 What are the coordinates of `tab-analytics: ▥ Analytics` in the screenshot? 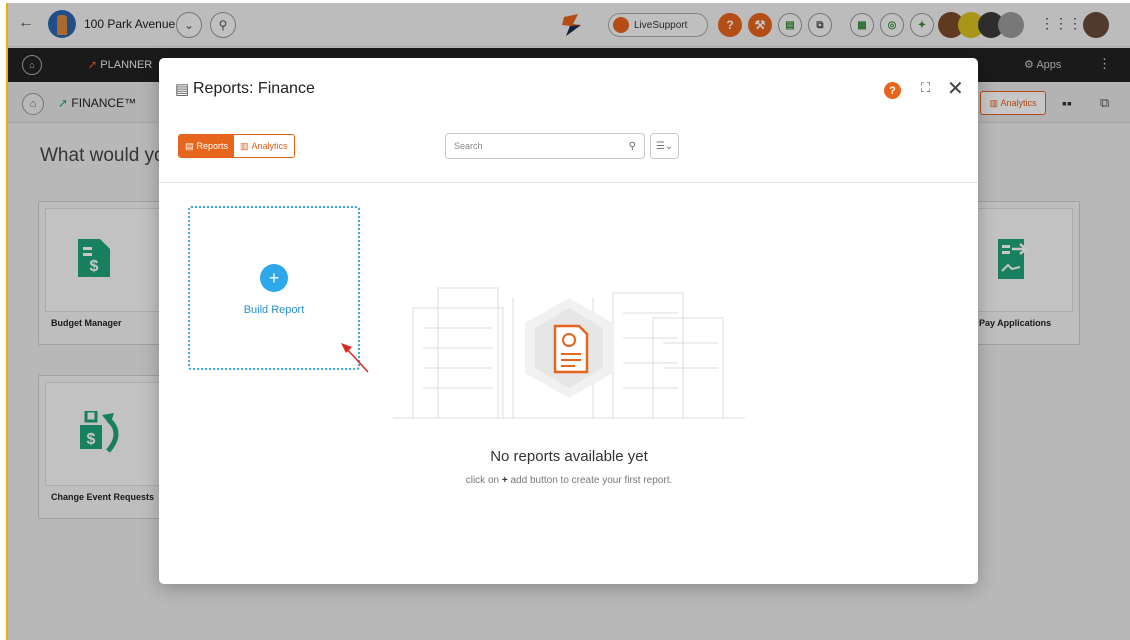 It's located at (264, 146).